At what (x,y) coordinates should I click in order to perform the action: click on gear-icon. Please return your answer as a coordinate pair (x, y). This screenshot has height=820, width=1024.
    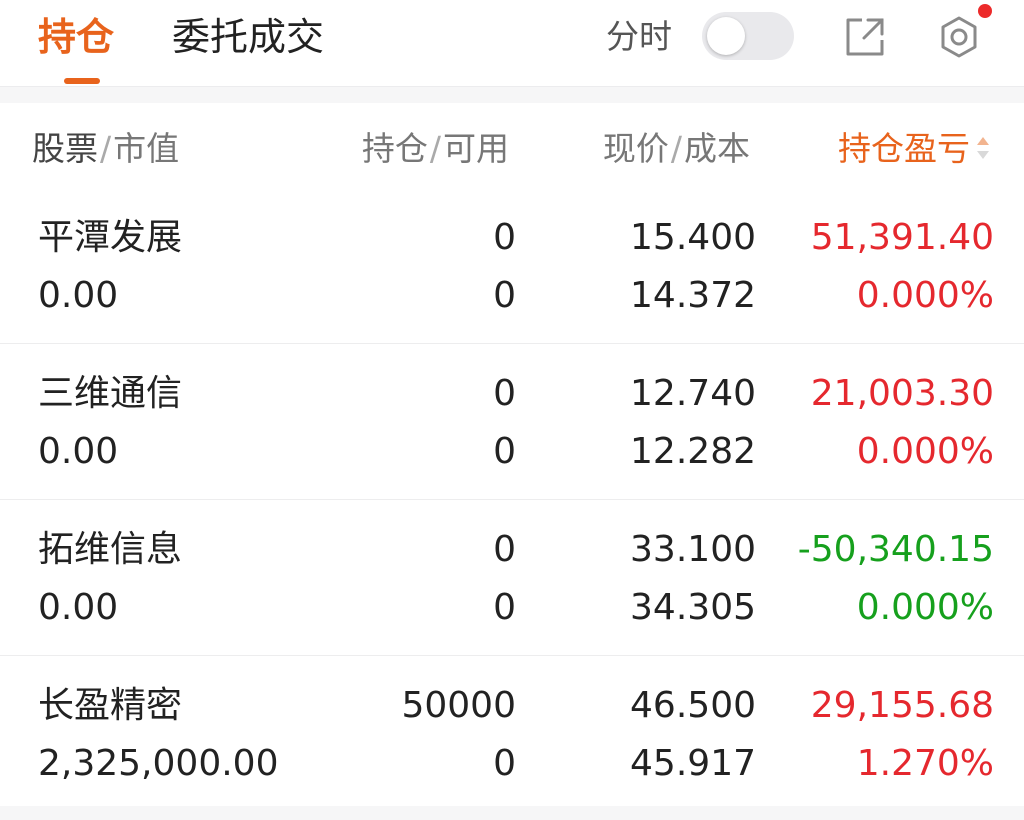
    Looking at the image, I should click on (959, 37).